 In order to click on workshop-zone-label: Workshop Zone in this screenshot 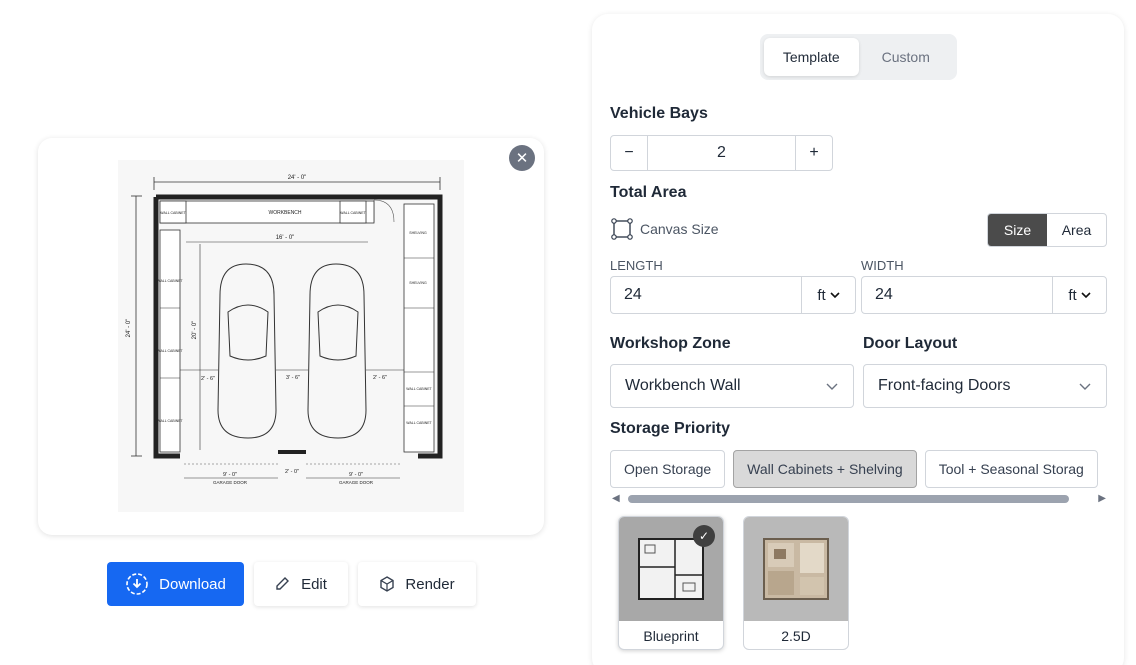, I will do `click(670, 343)`.